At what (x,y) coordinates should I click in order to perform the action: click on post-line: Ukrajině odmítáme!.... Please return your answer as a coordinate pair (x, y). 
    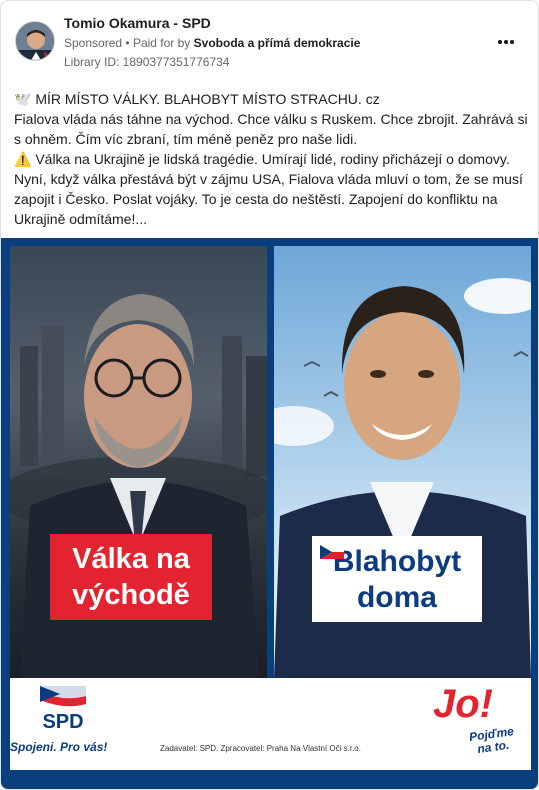
    Looking at the image, I should click on (271, 219).